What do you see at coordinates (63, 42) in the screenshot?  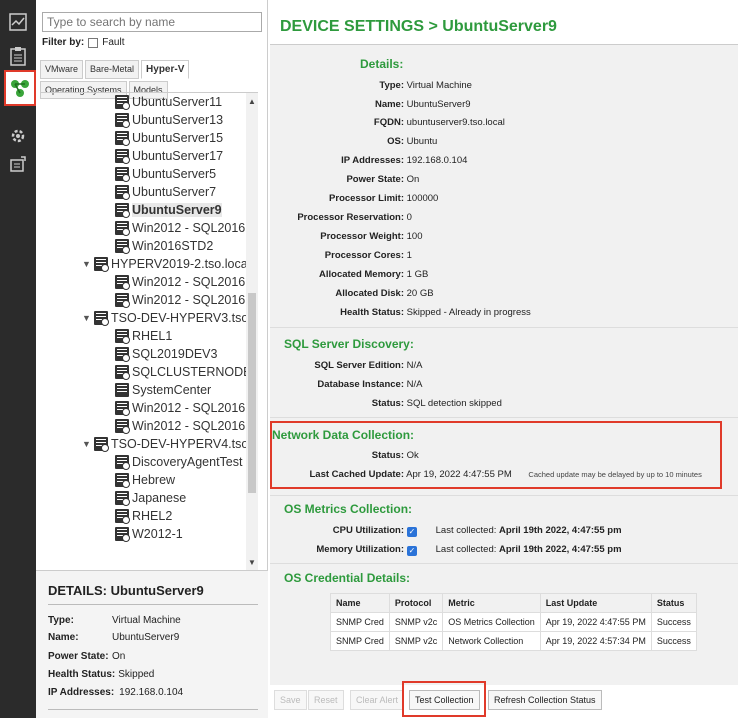 I see `filter-label: Filter by:` at bounding box center [63, 42].